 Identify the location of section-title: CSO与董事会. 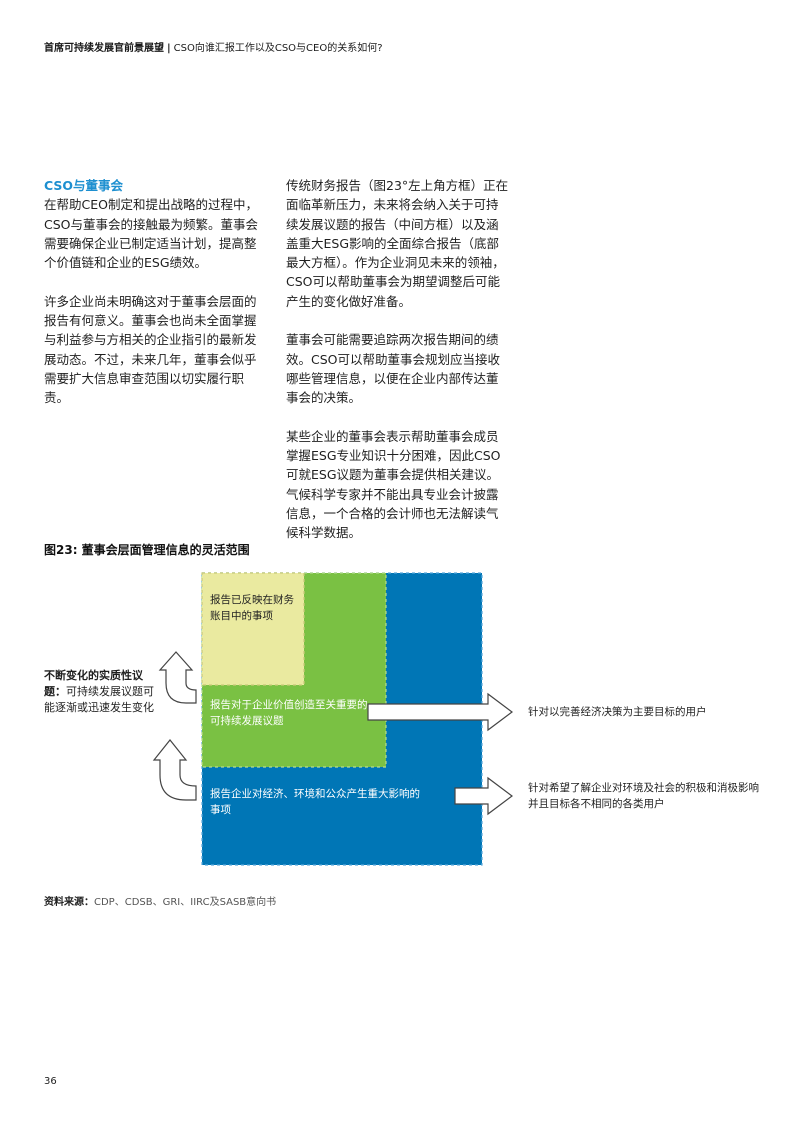
(84, 185).